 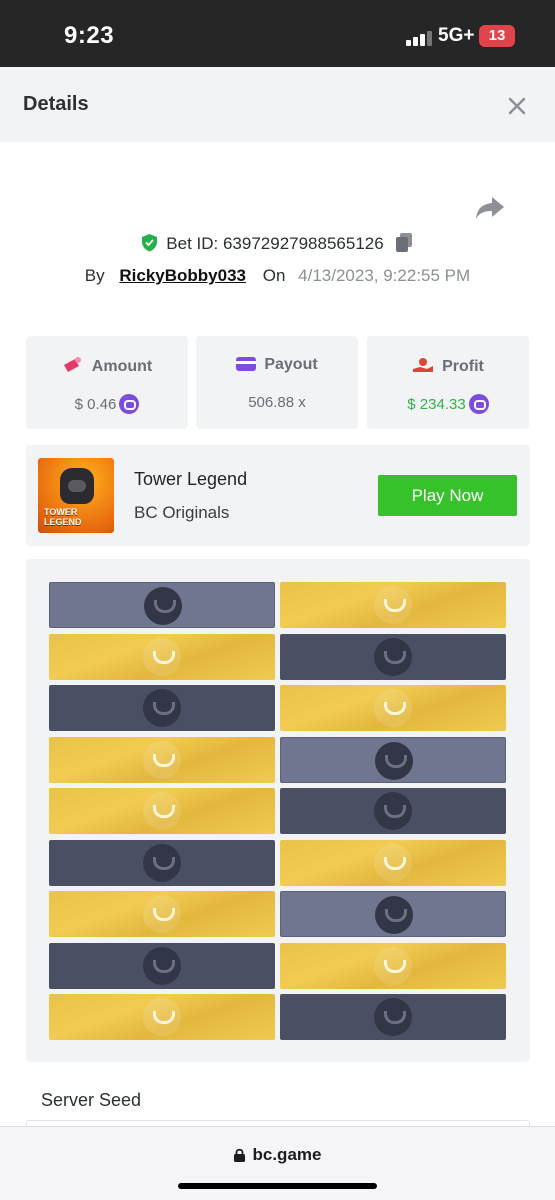 What do you see at coordinates (277, 1186) in the screenshot?
I see `home-indicator` at bounding box center [277, 1186].